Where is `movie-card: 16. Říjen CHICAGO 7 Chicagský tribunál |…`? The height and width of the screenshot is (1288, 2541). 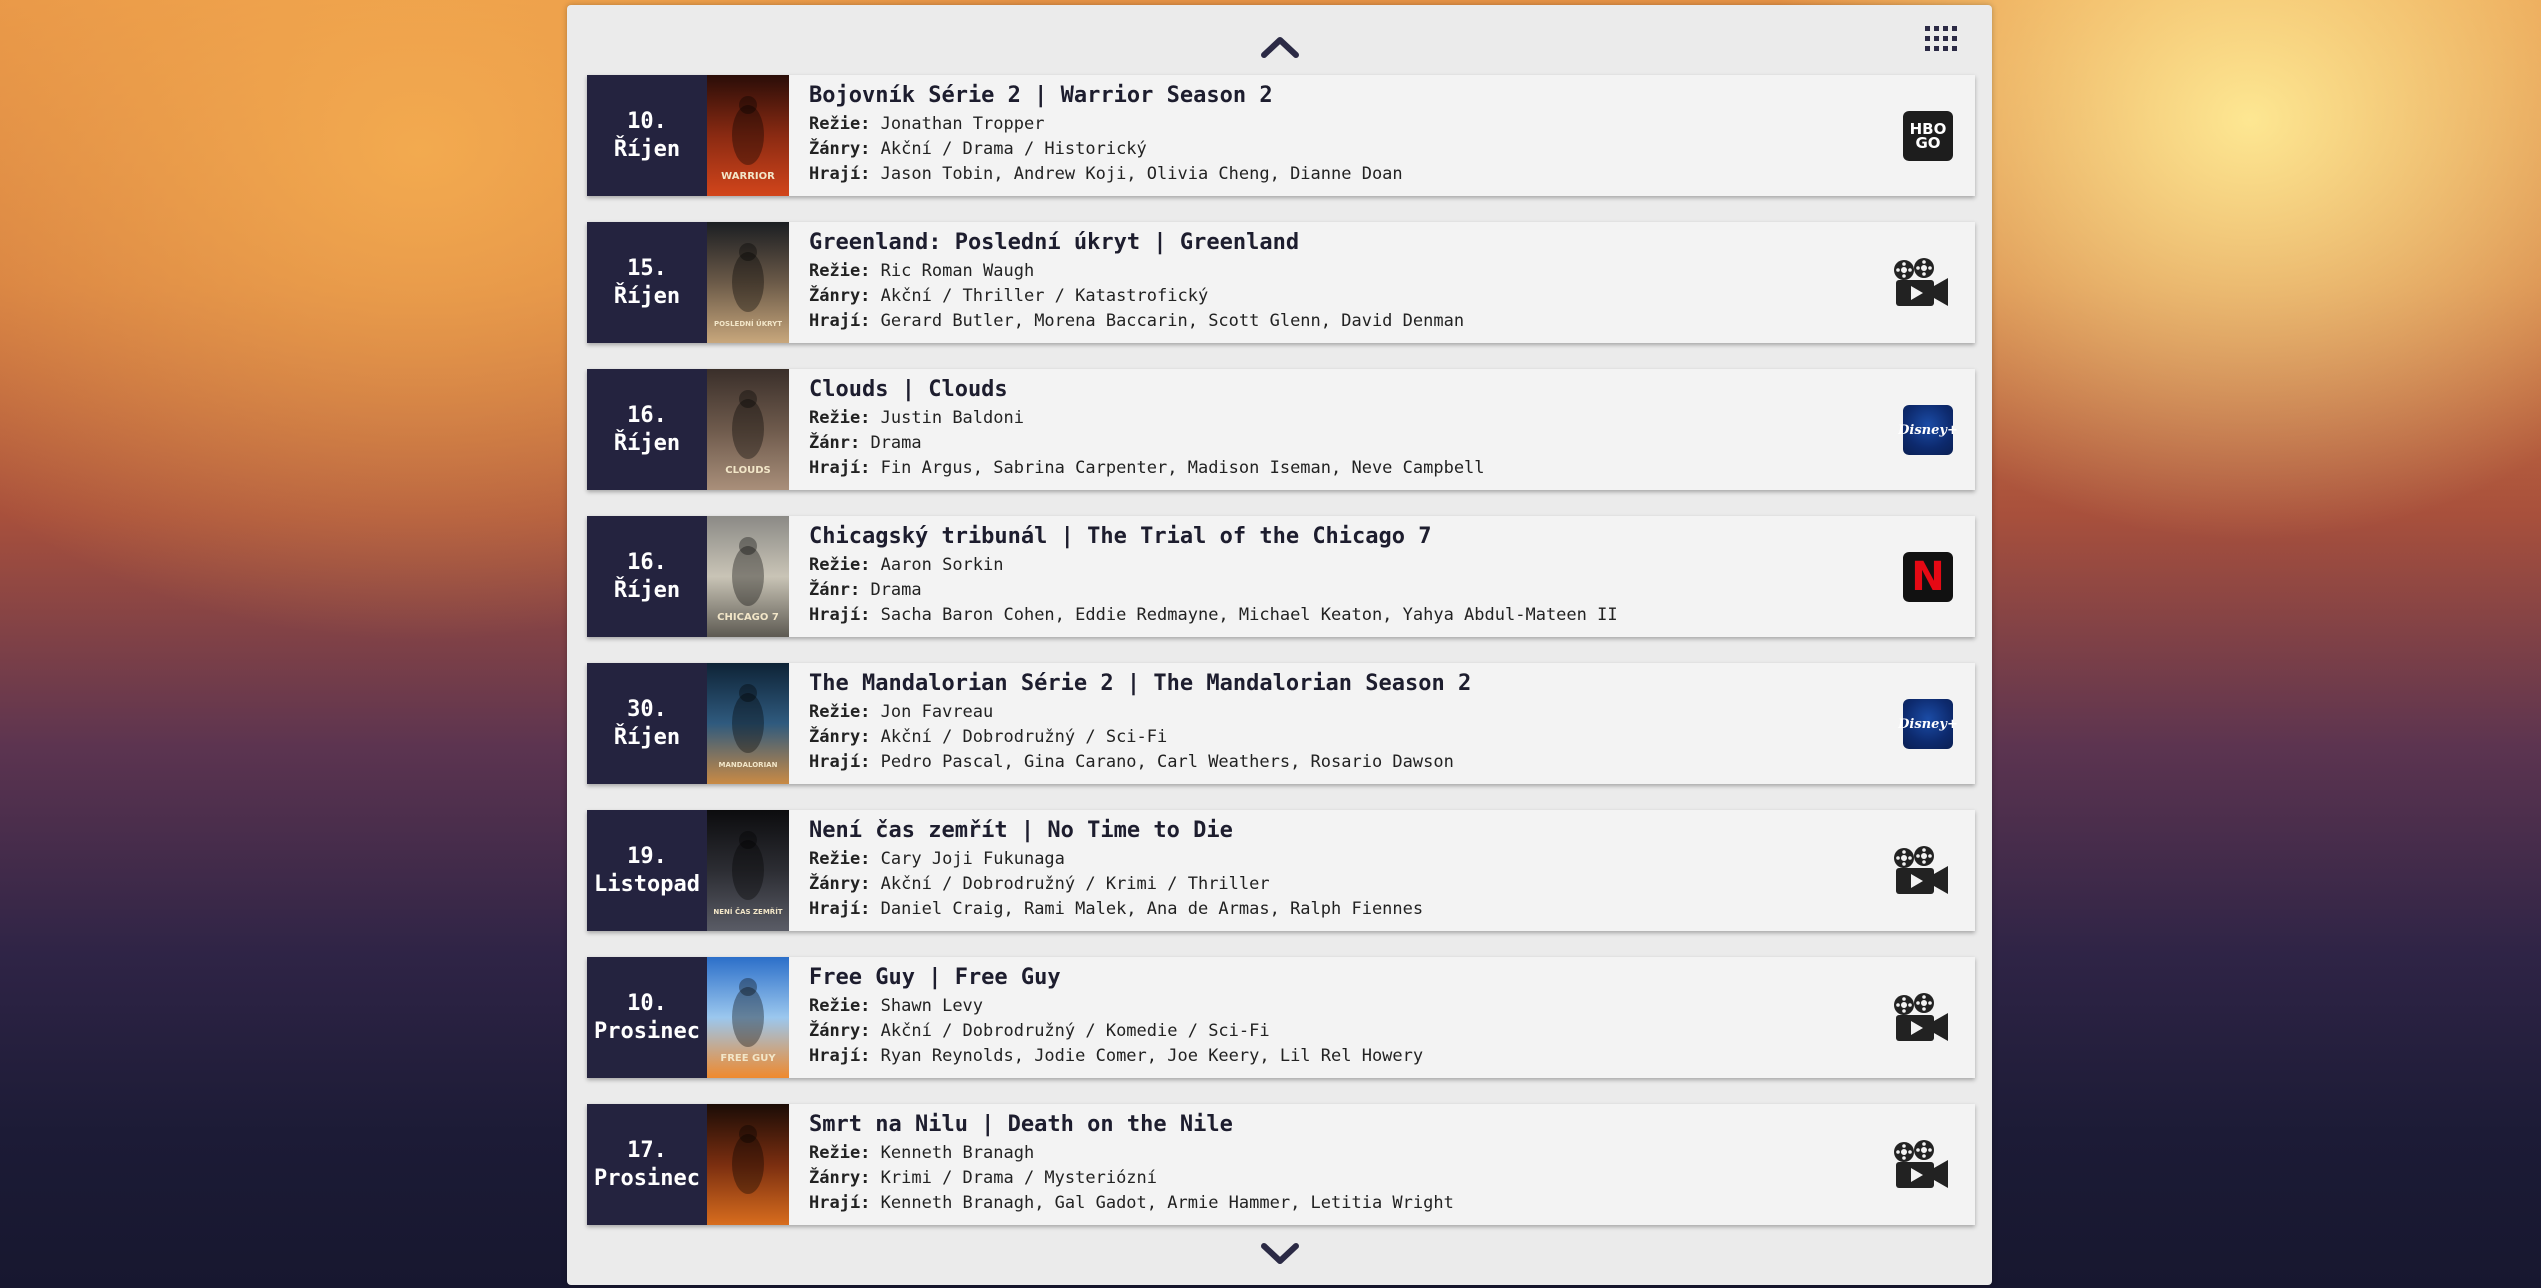 movie-card: 16. Říjen CHICAGO 7 Chicagský tribunál |… is located at coordinates (1281, 576).